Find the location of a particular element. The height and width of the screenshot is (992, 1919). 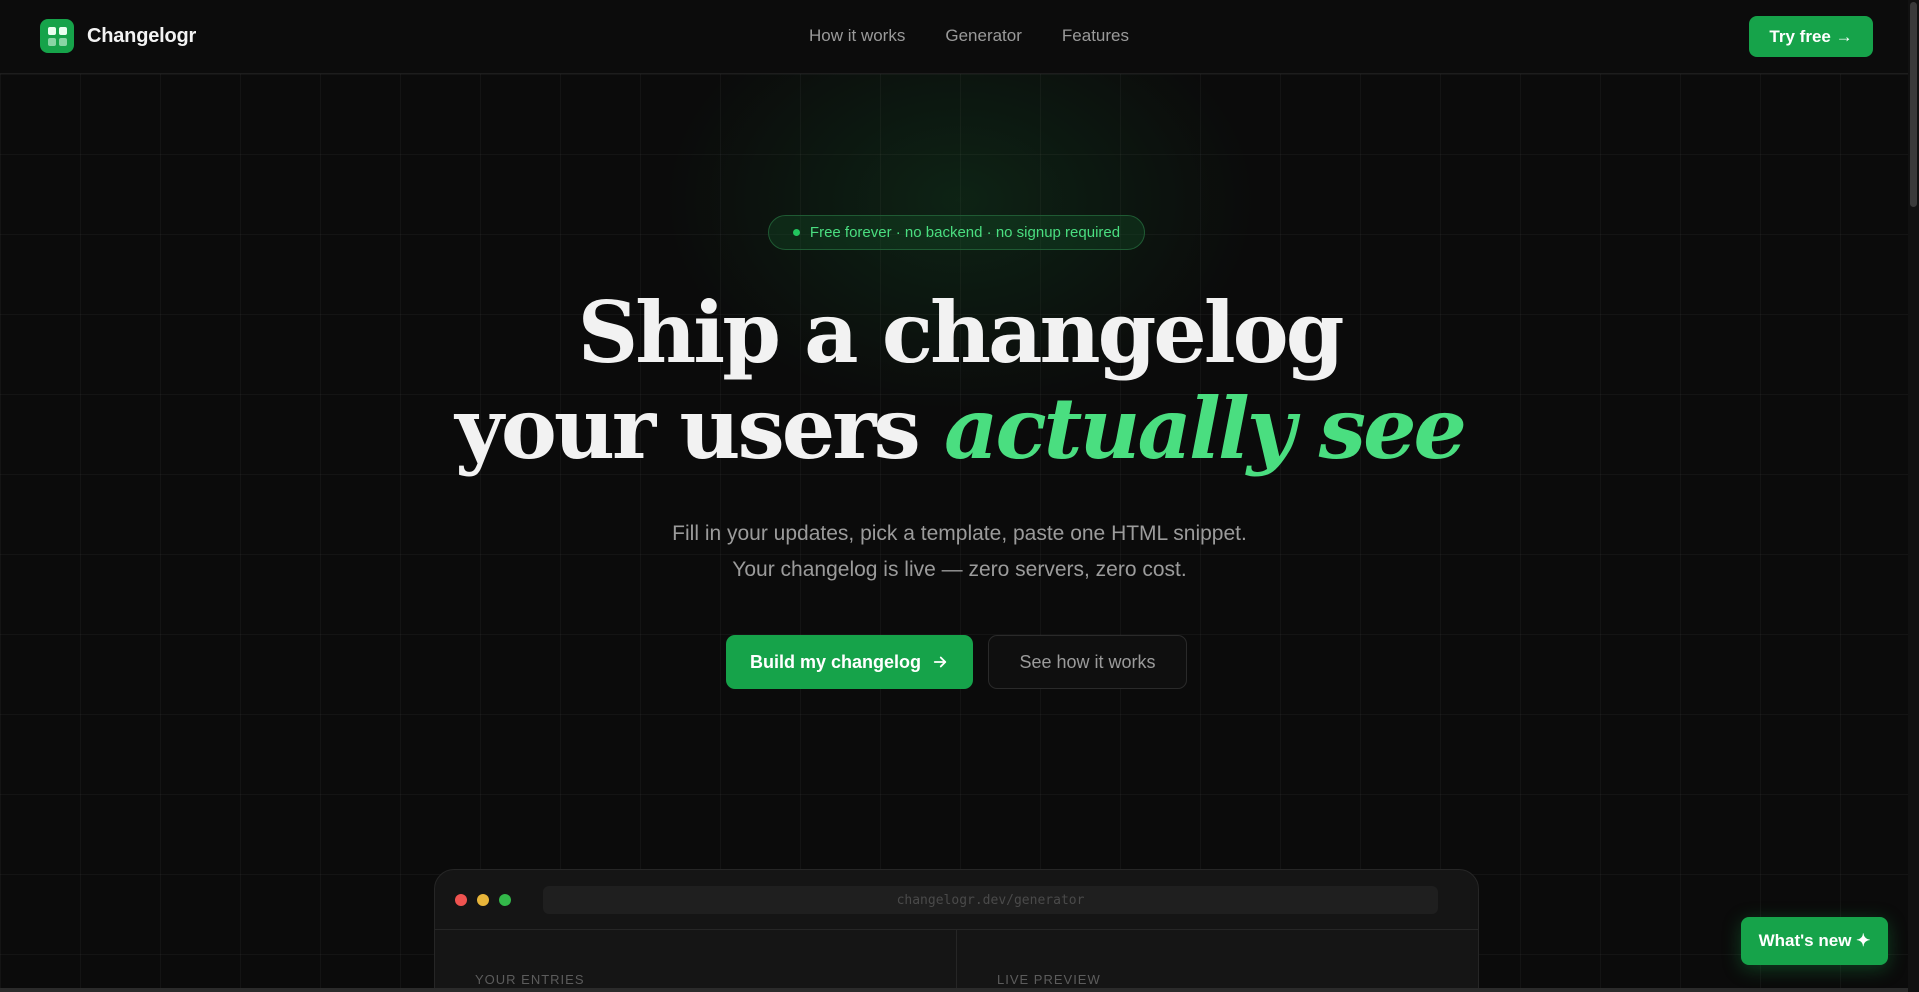

try-free-button: Try free → is located at coordinates (1811, 36).